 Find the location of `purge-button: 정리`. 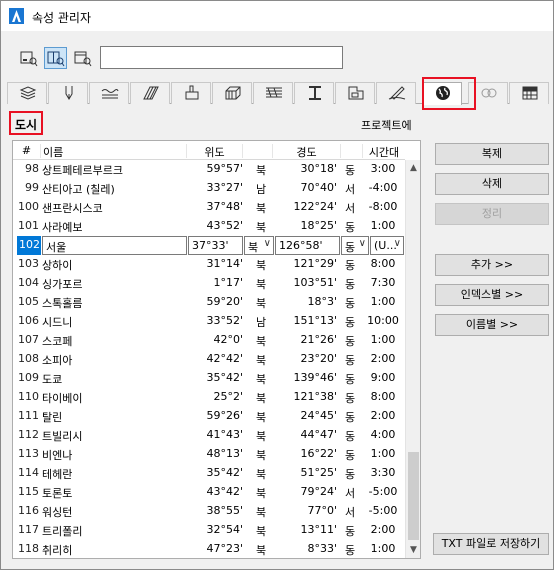

purge-button: 정리 is located at coordinates (492, 214).